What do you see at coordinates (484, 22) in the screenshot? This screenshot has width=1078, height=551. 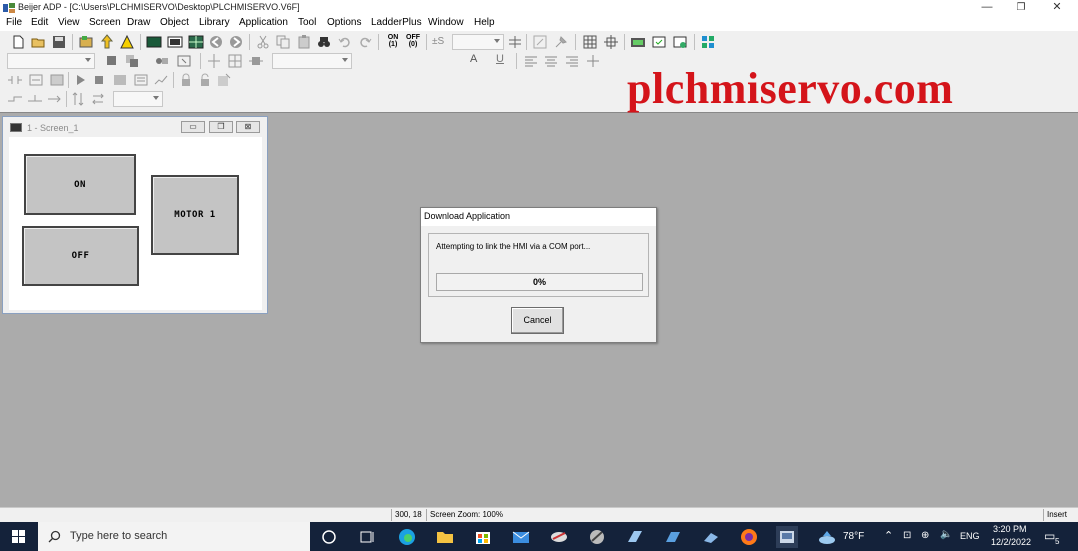 I see `menu-help: Help` at bounding box center [484, 22].